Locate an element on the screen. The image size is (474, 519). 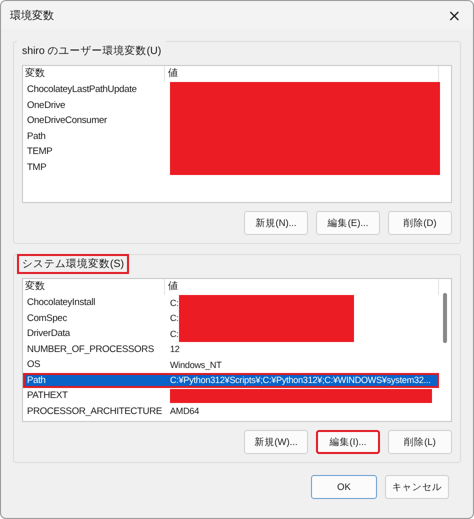
variable-name: PATHEXT is located at coordinates (47, 396).